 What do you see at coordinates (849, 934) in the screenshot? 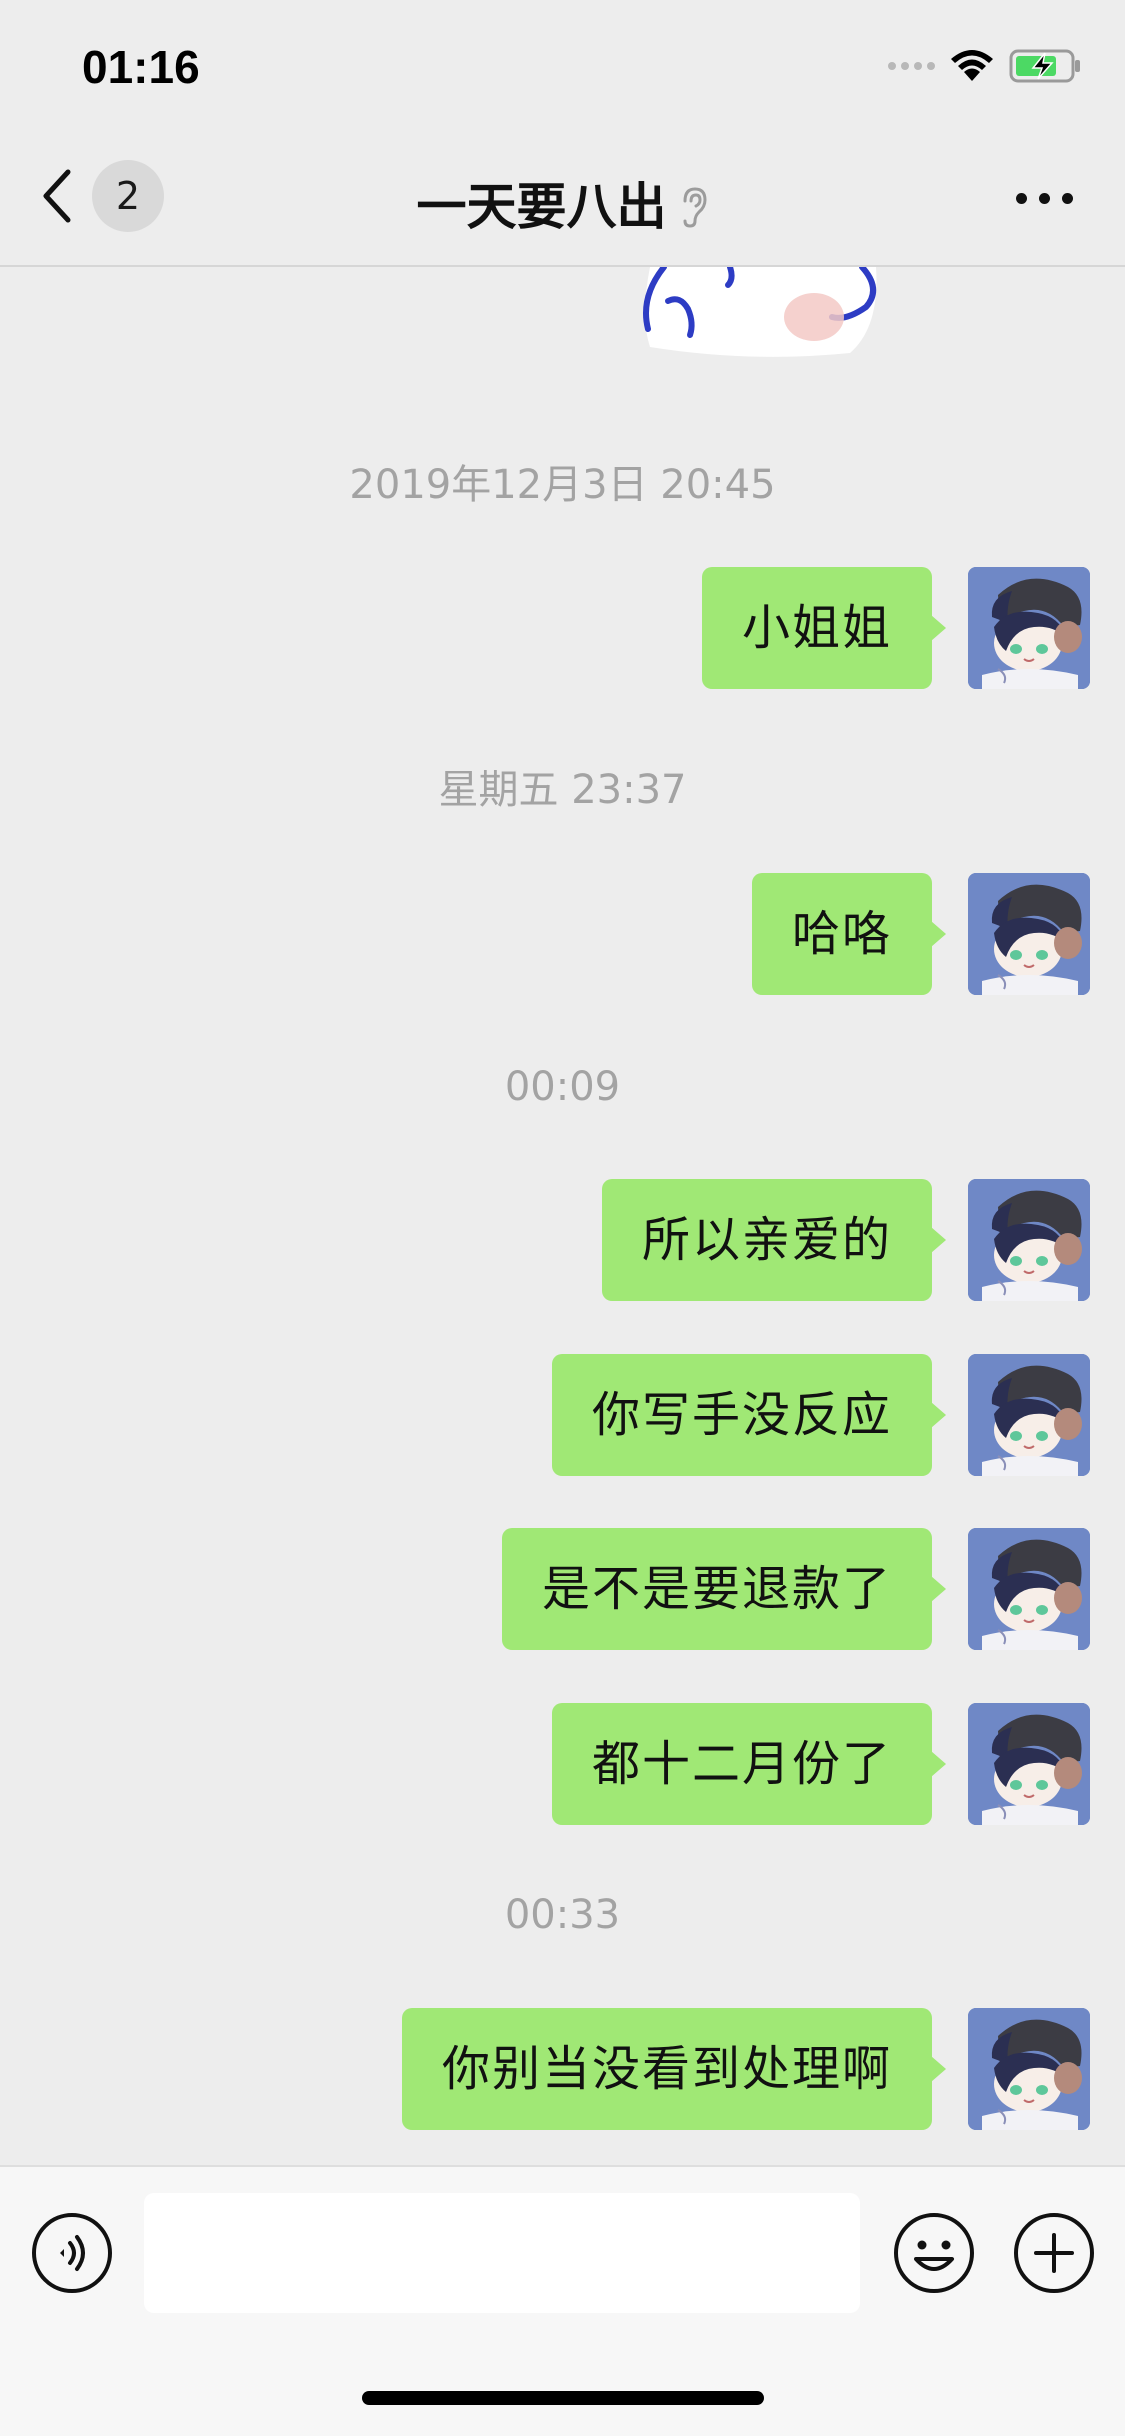
I see `message-bubble: 哈咯` at bounding box center [849, 934].